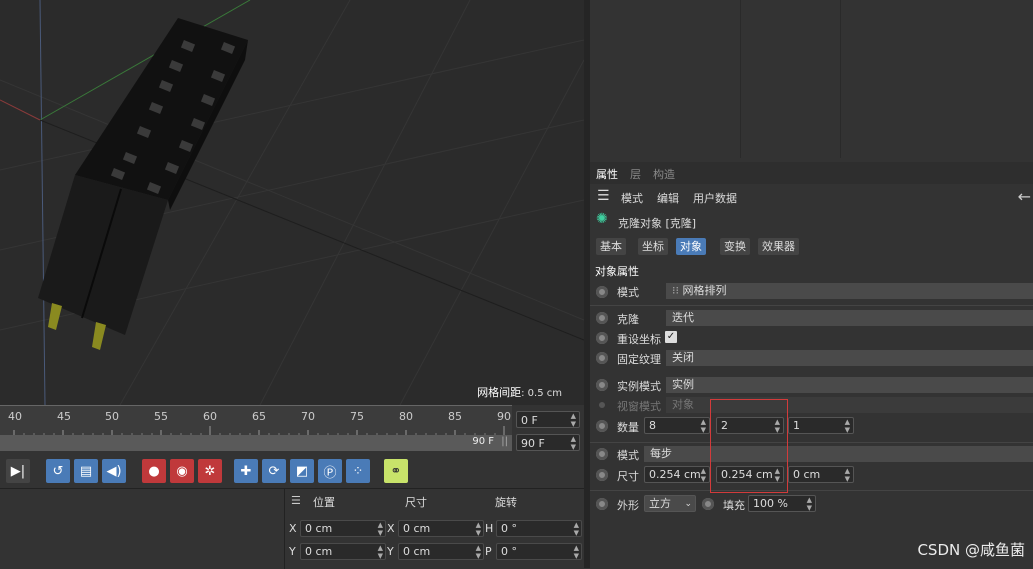 This screenshot has height=569, width=1033. Describe the element at coordinates (849, 358) in the screenshot. I see `fix-texture-dropdown: 关闭` at that location.